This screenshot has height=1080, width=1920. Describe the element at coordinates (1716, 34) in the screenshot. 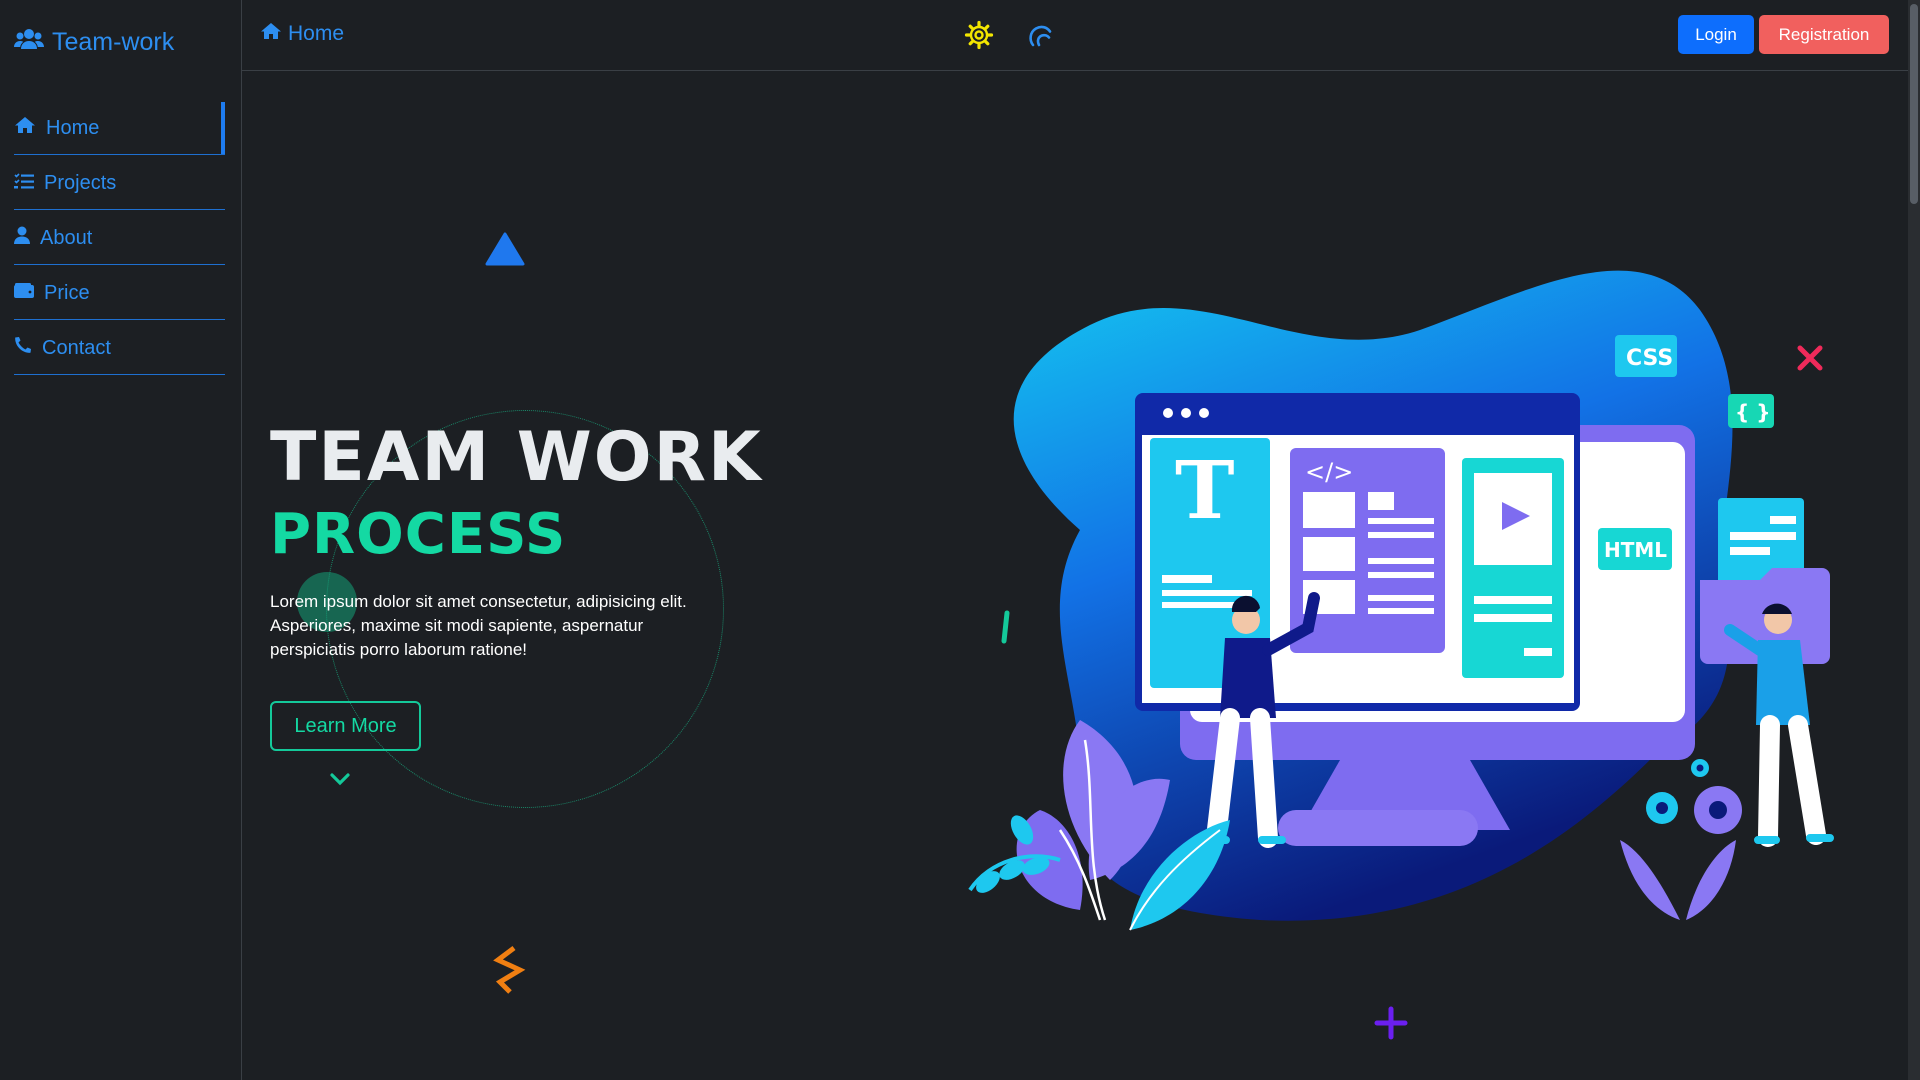

I see `login-button: Login` at that location.